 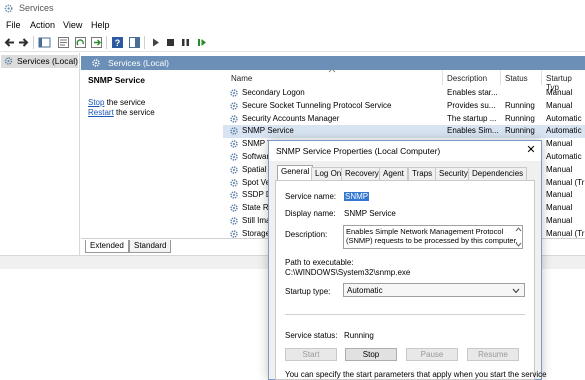 I want to click on tab-security: Security, so click(x=453, y=173).